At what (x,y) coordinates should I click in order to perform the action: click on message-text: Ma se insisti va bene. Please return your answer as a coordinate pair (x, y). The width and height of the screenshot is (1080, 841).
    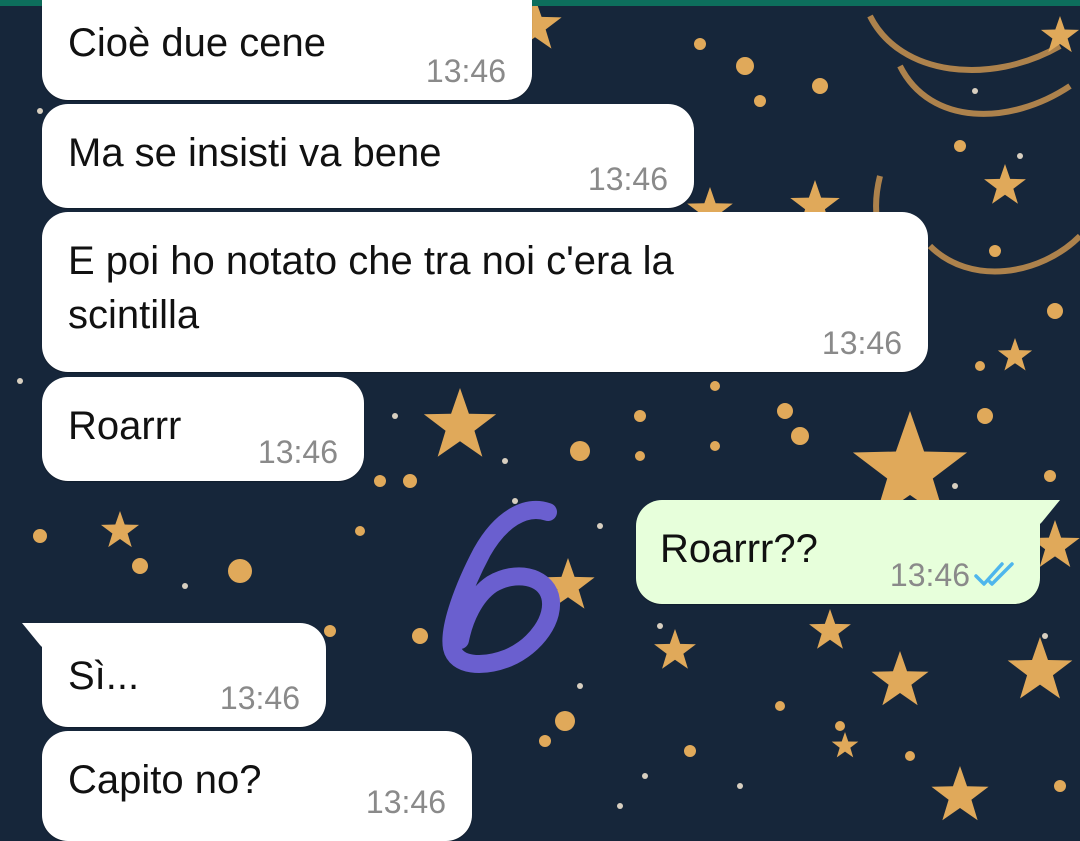
    Looking at the image, I should click on (255, 153).